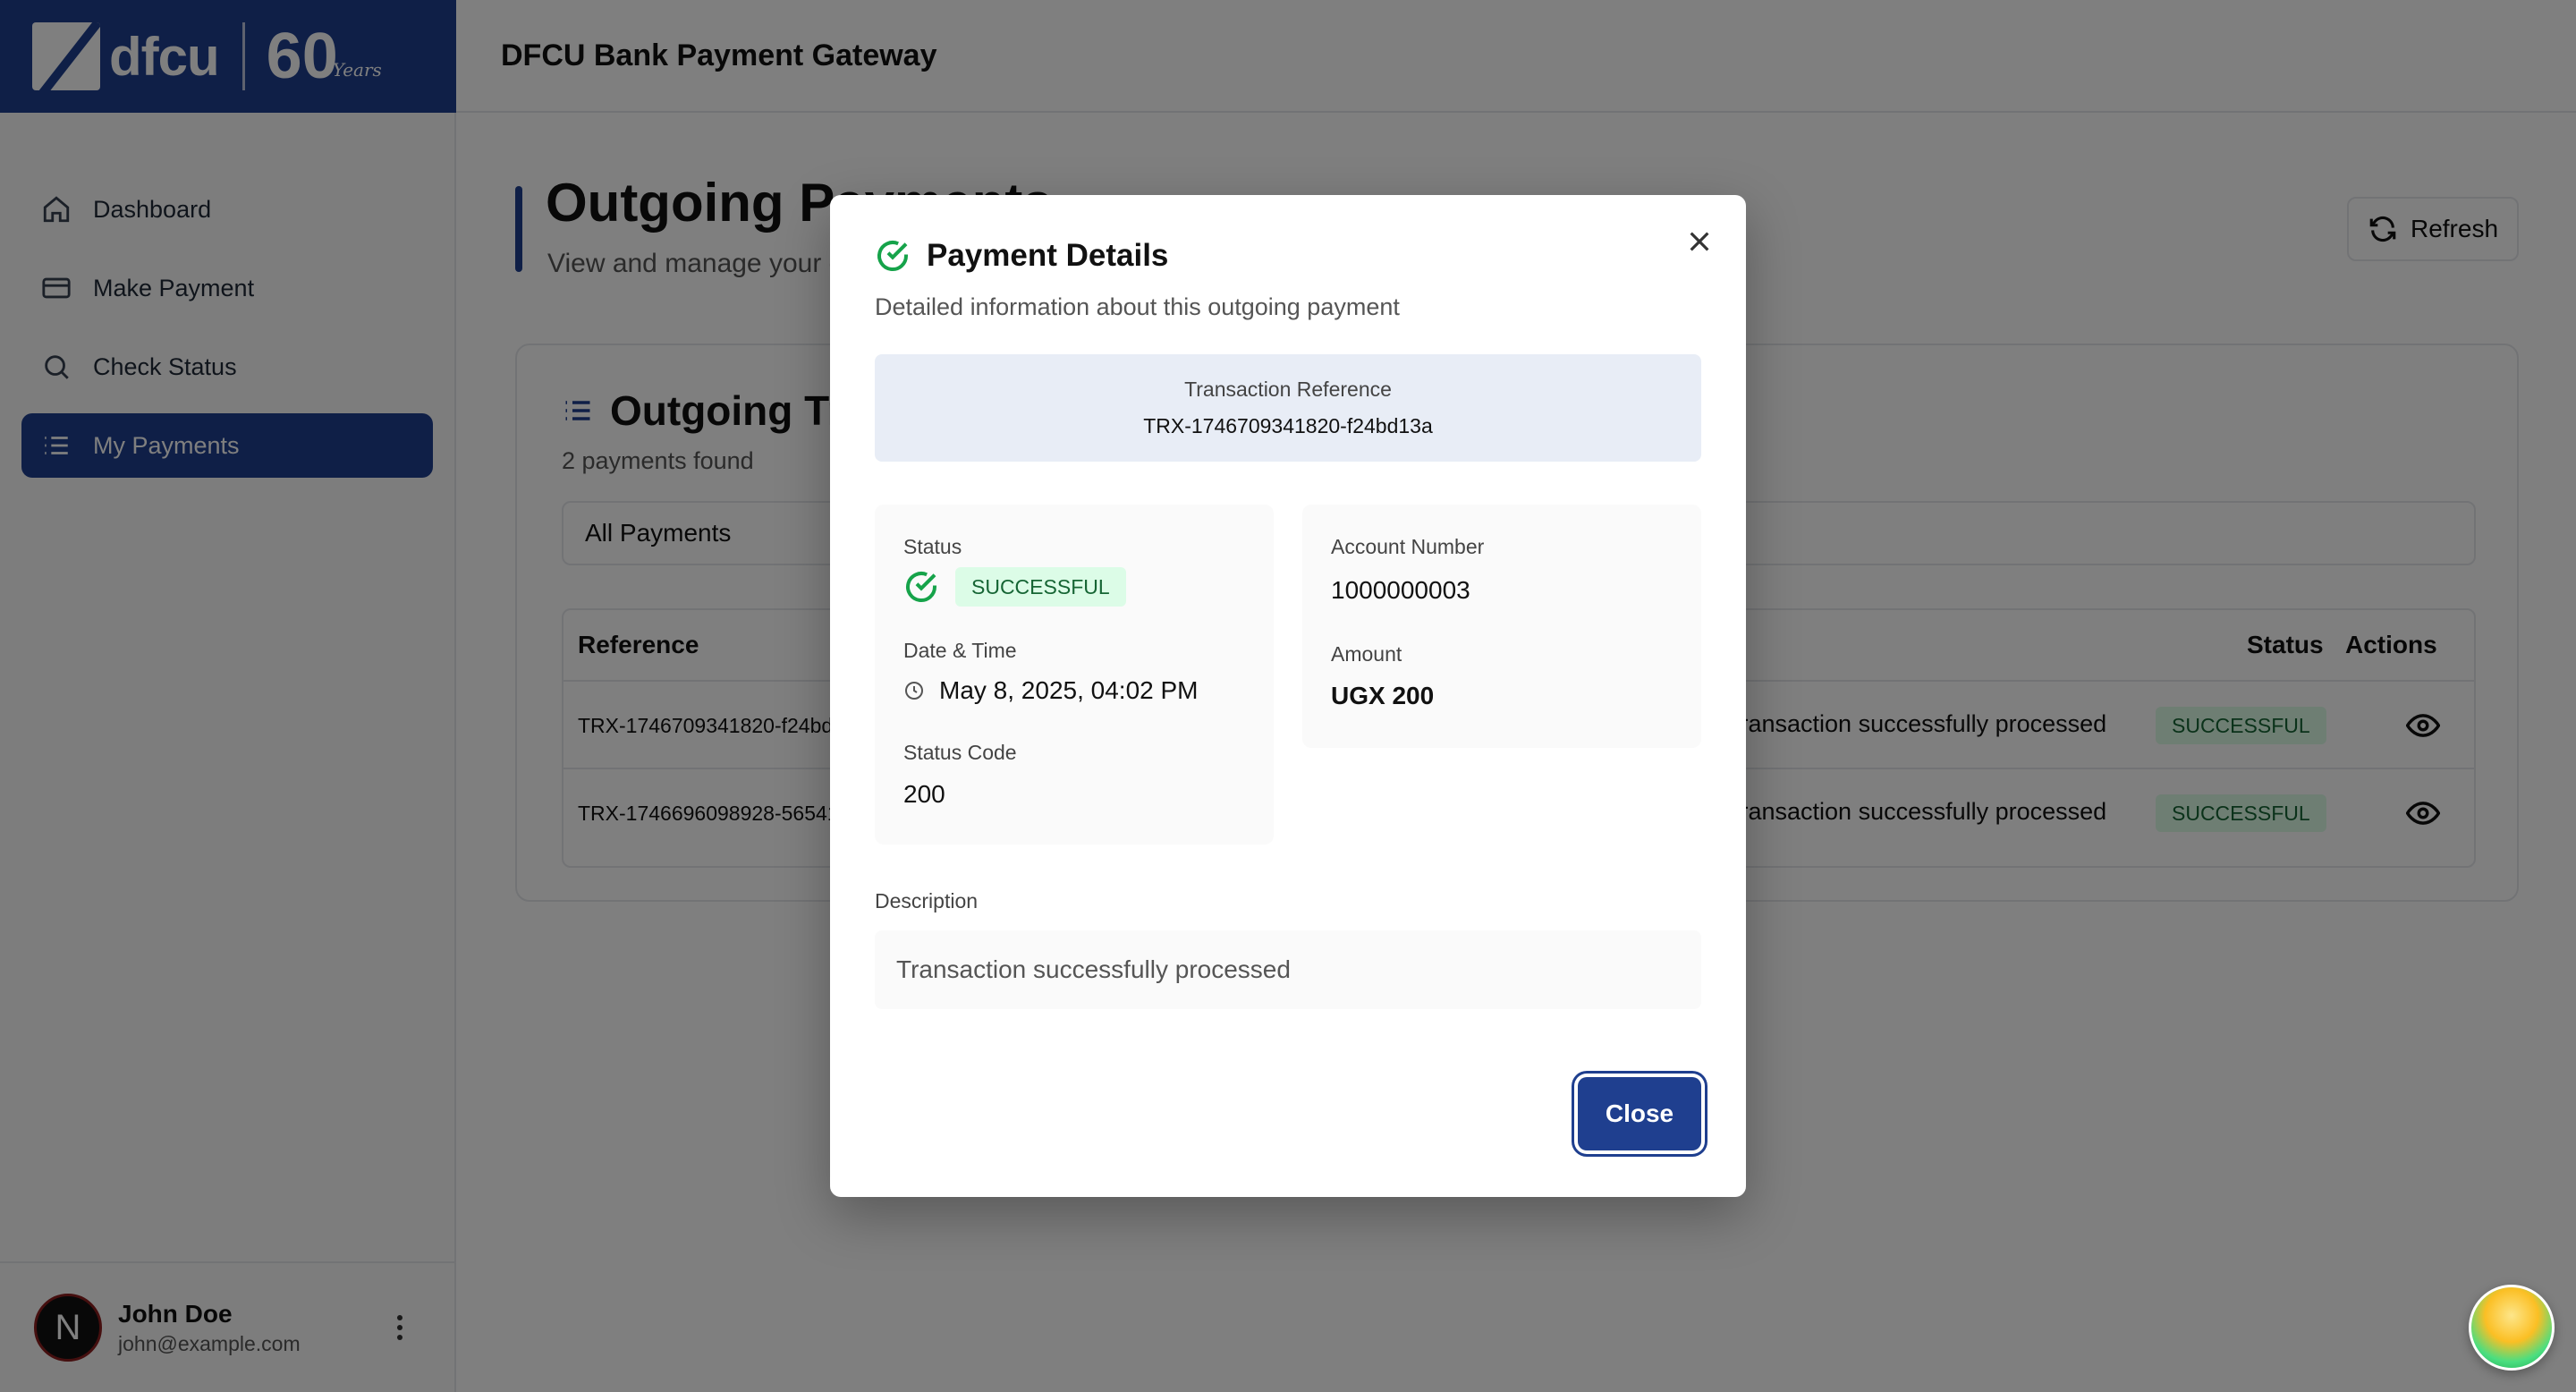  Describe the element at coordinates (932, 546) in the screenshot. I see `status-label: Status` at that location.